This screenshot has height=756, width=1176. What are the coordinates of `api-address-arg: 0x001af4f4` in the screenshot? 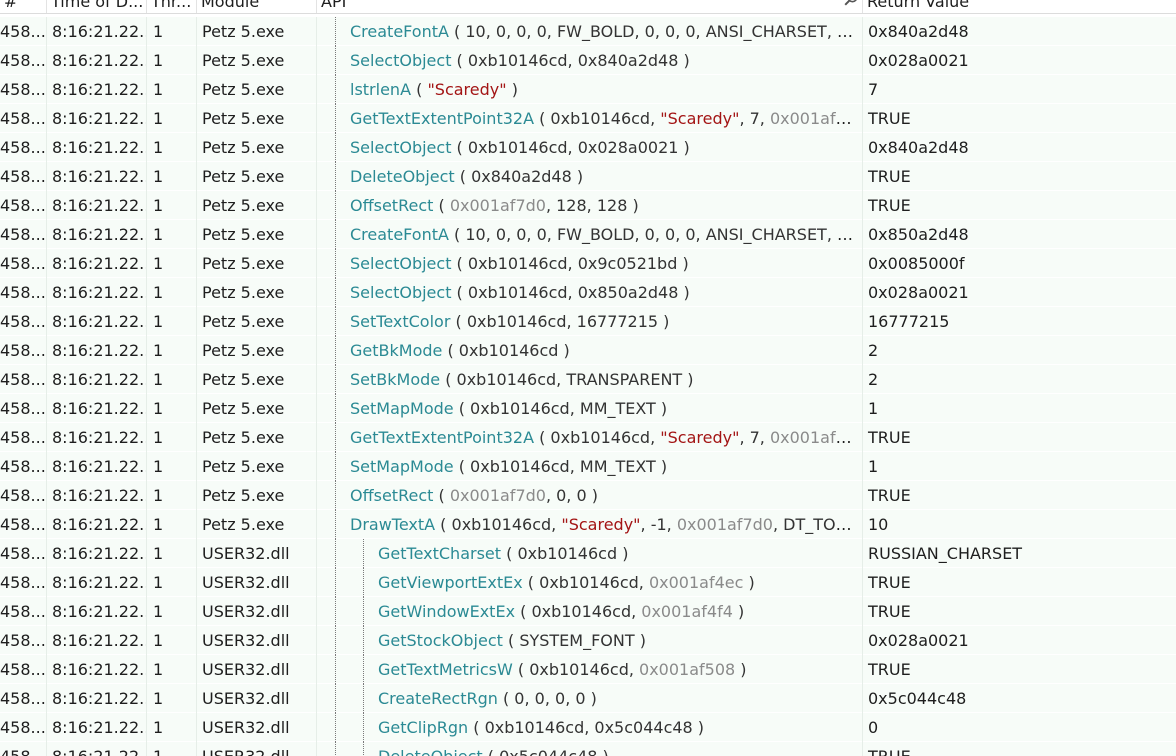 It's located at (687, 611).